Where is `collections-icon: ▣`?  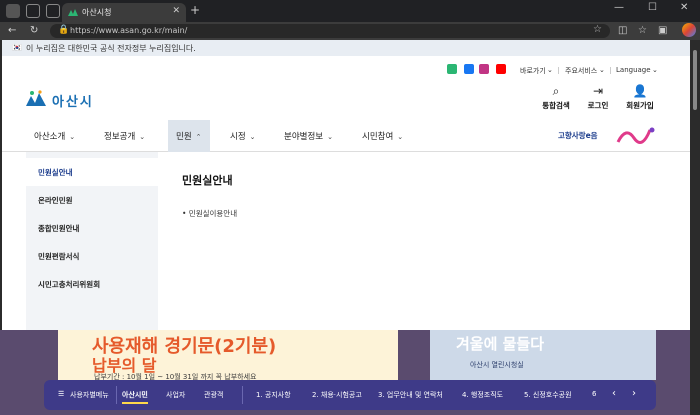
collections-icon: ▣ is located at coordinates (662, 30).